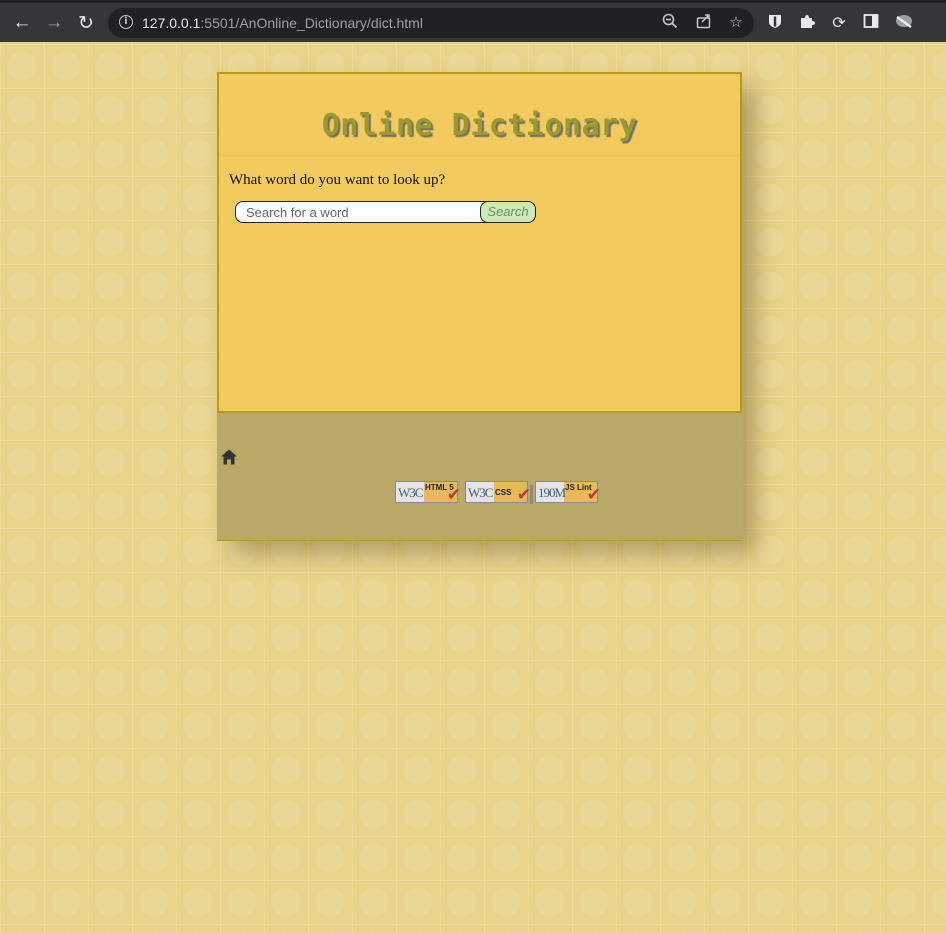 This screenshot has height=933, width=946. What do you see at coordinates (531, 494) in the screenshot?
I see `badge-divider` at bounding box center [531, 494].